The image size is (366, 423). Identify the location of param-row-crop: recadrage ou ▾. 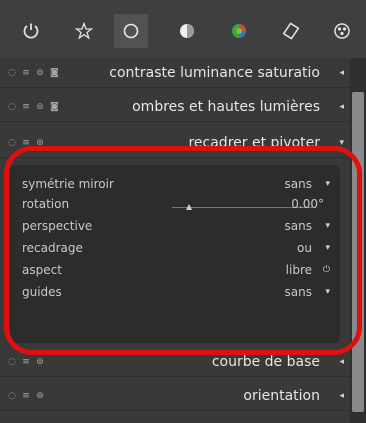
(178, 248).